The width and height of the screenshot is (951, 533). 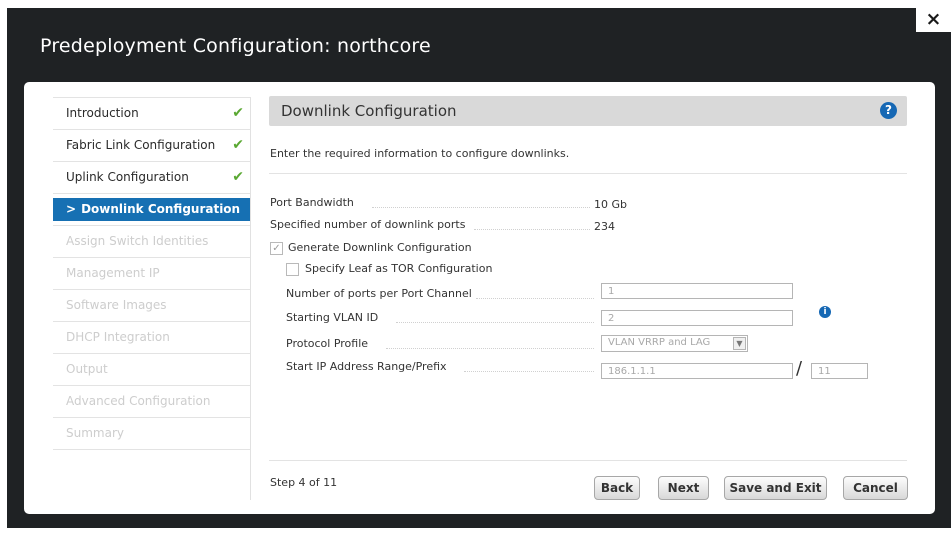 What do you see at coordinates (312, 202) in the screenshot?
I see `port-bandwidth-label: Port Bandwidth` at bounding box center [312, 202].